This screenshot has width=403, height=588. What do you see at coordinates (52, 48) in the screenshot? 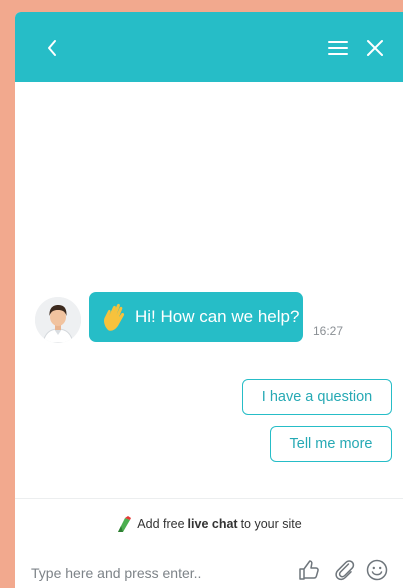
I see `chevron-left-icon` at bounding box center [52, 48].